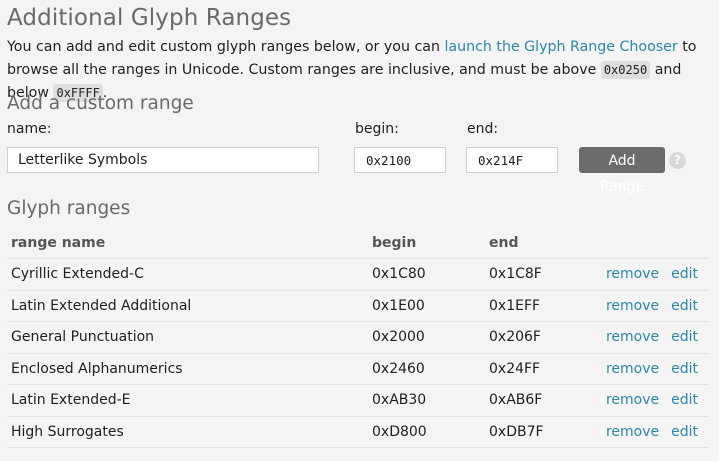  I want to click on row-end: 0xAB6F, so click(533, 400).